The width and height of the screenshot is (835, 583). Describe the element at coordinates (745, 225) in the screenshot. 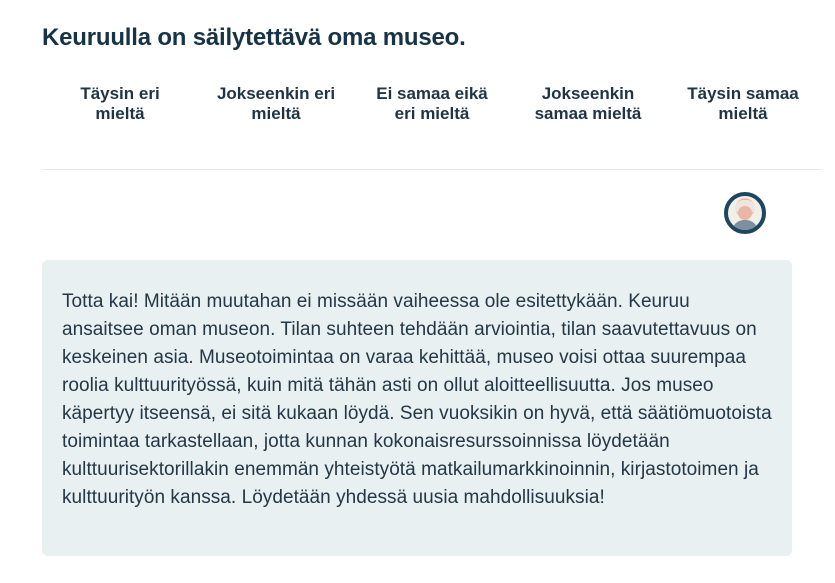

I see `avatar-shirt` at that location.